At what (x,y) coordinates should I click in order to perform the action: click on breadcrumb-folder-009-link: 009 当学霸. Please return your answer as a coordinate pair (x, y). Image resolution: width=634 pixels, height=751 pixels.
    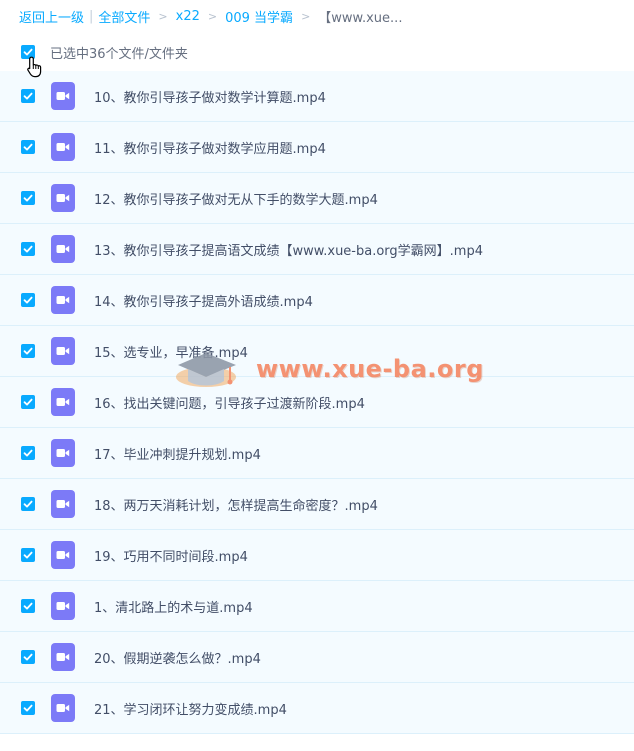
    Looking at the image, I should click on (259, 16).